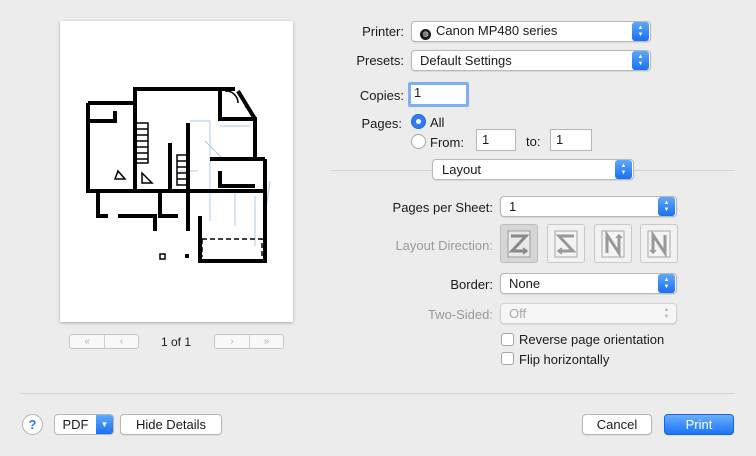 Image resolution: width=756 pixels, height=456 pixels. What do you see at coordinates (383, 31) in the screenshot?
I see `printer-label: Printer:` at bounding box center [383, 31].